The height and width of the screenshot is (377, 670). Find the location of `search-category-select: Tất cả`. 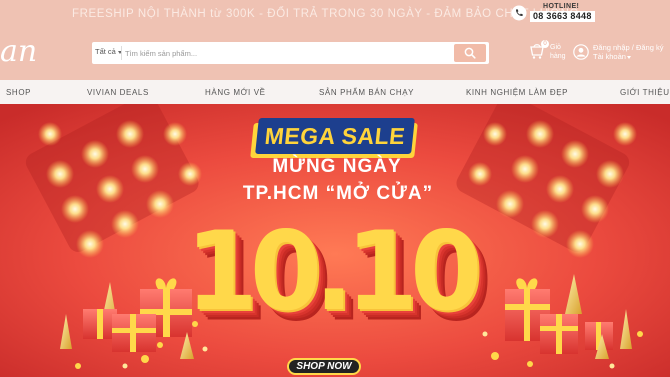

search-category-select: Tất cả is located at coordinates (108, 51).